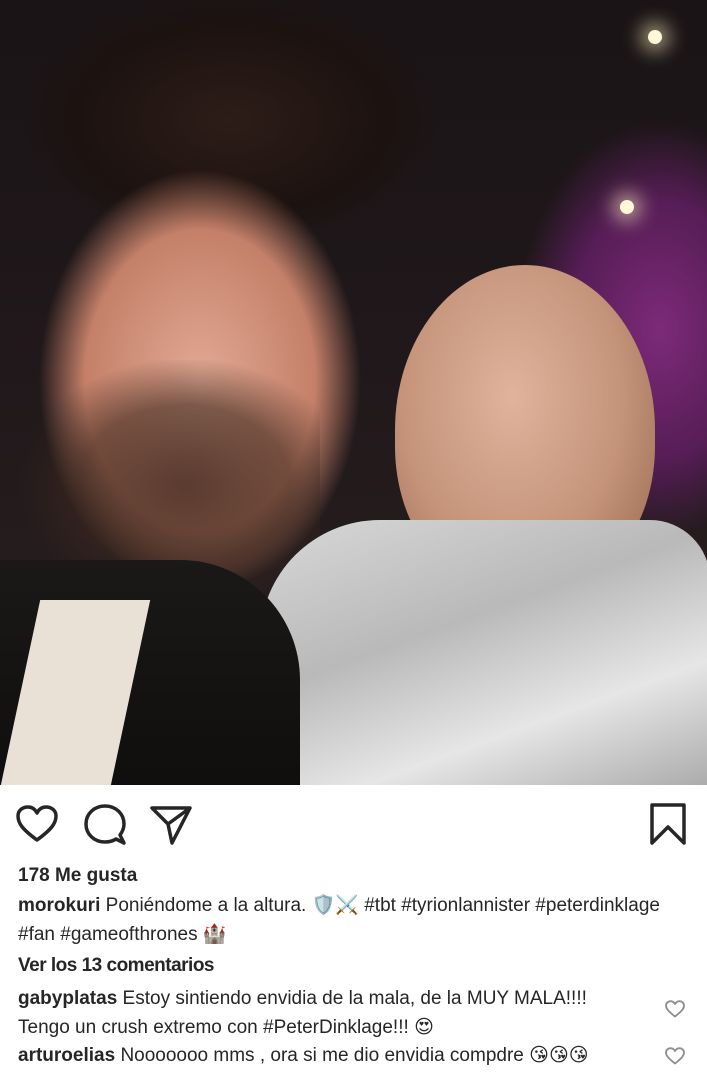 The width and height of the screenshot is (707, 1078). I want to click on share-icon, so click(171, 825).